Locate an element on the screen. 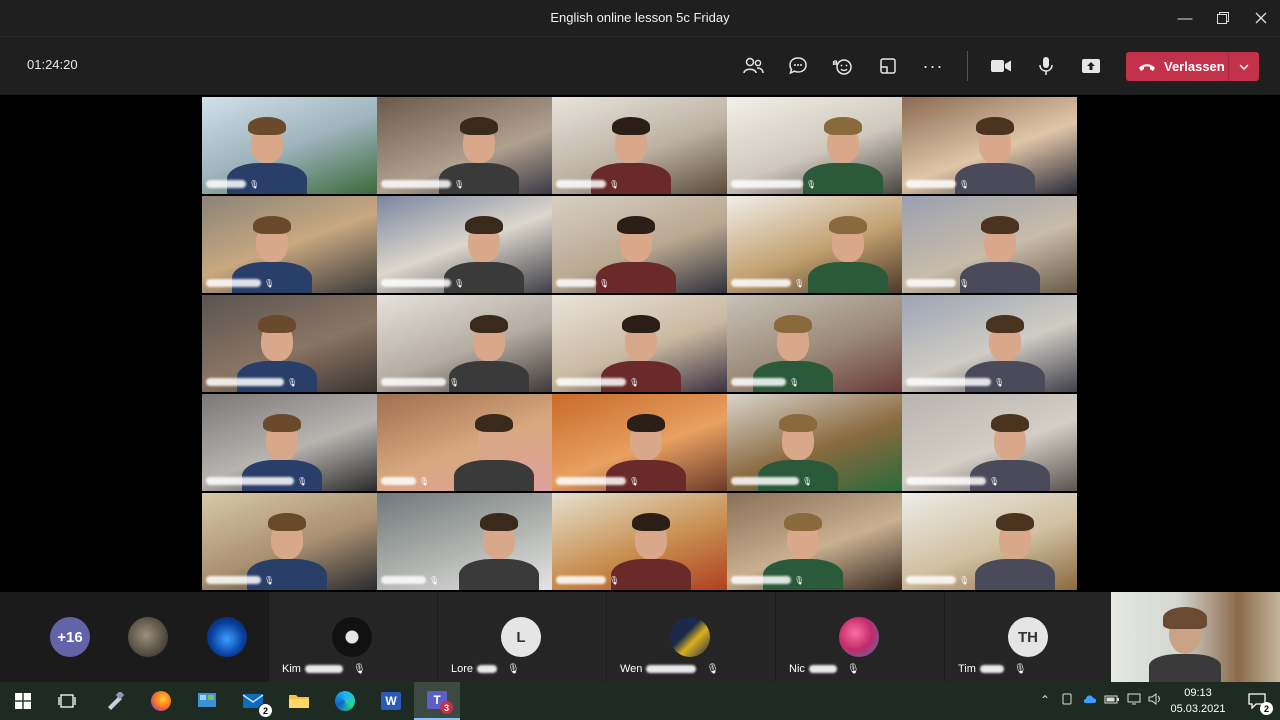  control-panel-icon is located at coordinates (207, 700).